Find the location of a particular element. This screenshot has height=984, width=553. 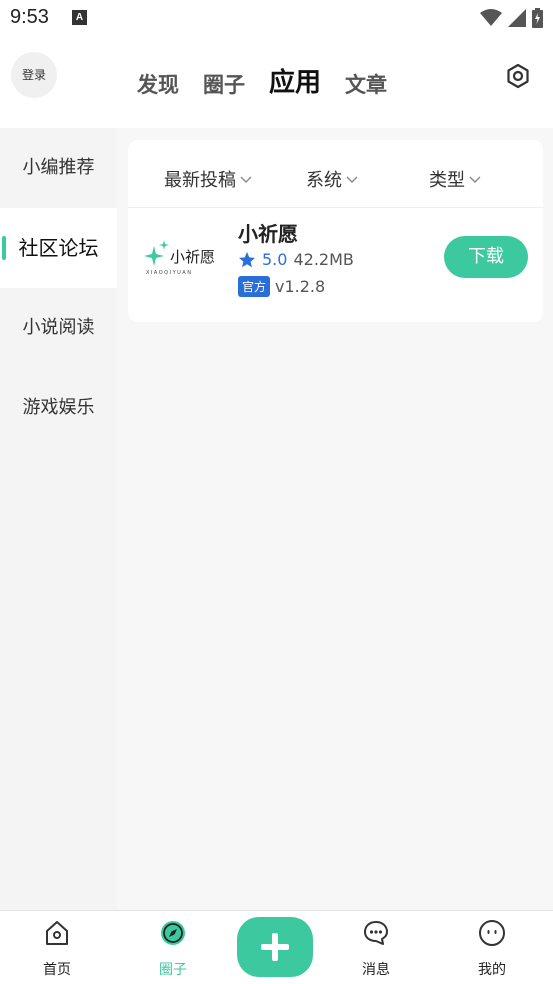

settings-button is located at coordinates (518, 76).